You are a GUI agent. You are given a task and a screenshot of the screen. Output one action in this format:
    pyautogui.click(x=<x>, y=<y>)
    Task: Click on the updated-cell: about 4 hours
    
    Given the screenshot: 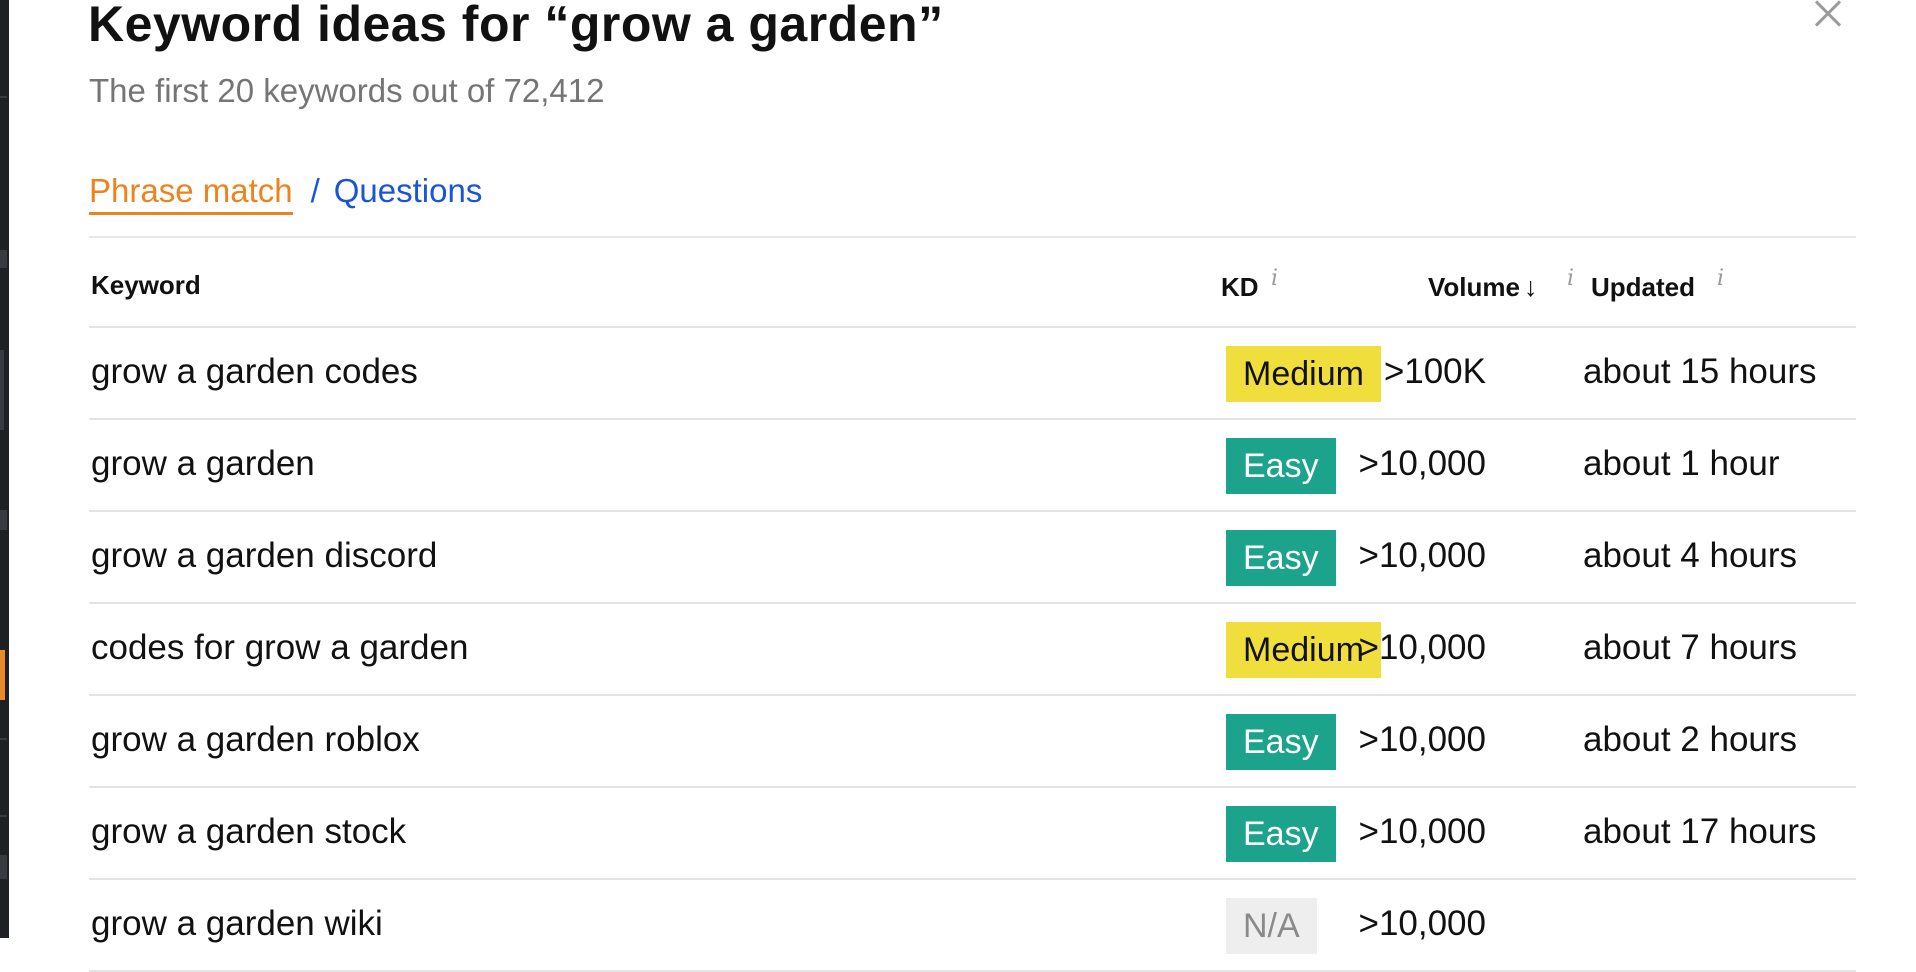 What is the action you would take?
    pyautogui.click(x=1690, y=555)
    